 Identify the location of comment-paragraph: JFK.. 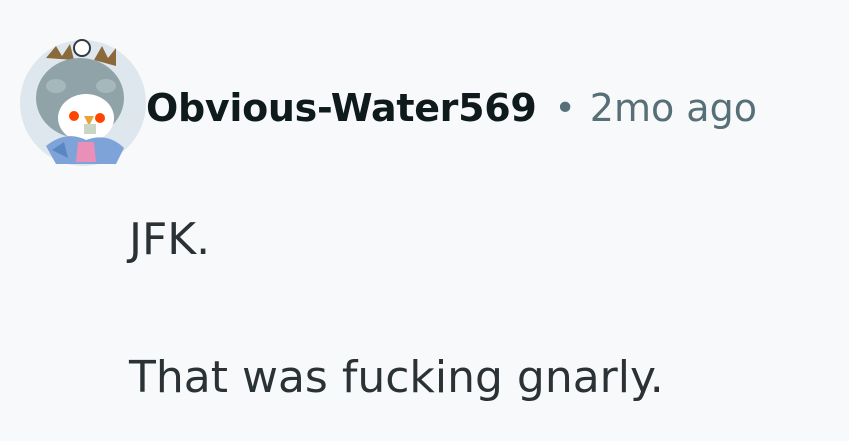
(170, 239).